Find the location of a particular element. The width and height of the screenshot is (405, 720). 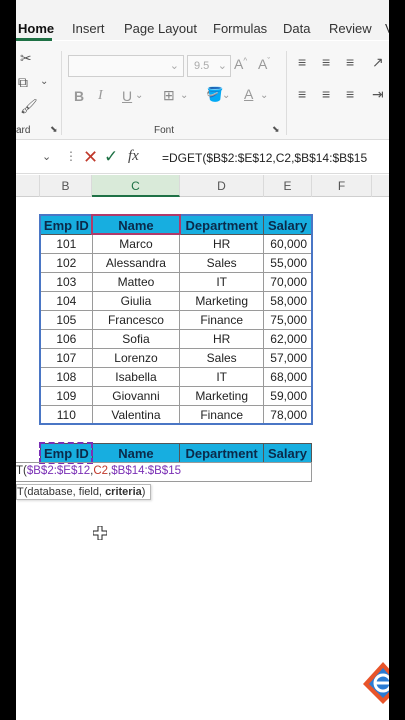

column-header-a is located at coordinates (28, 186).